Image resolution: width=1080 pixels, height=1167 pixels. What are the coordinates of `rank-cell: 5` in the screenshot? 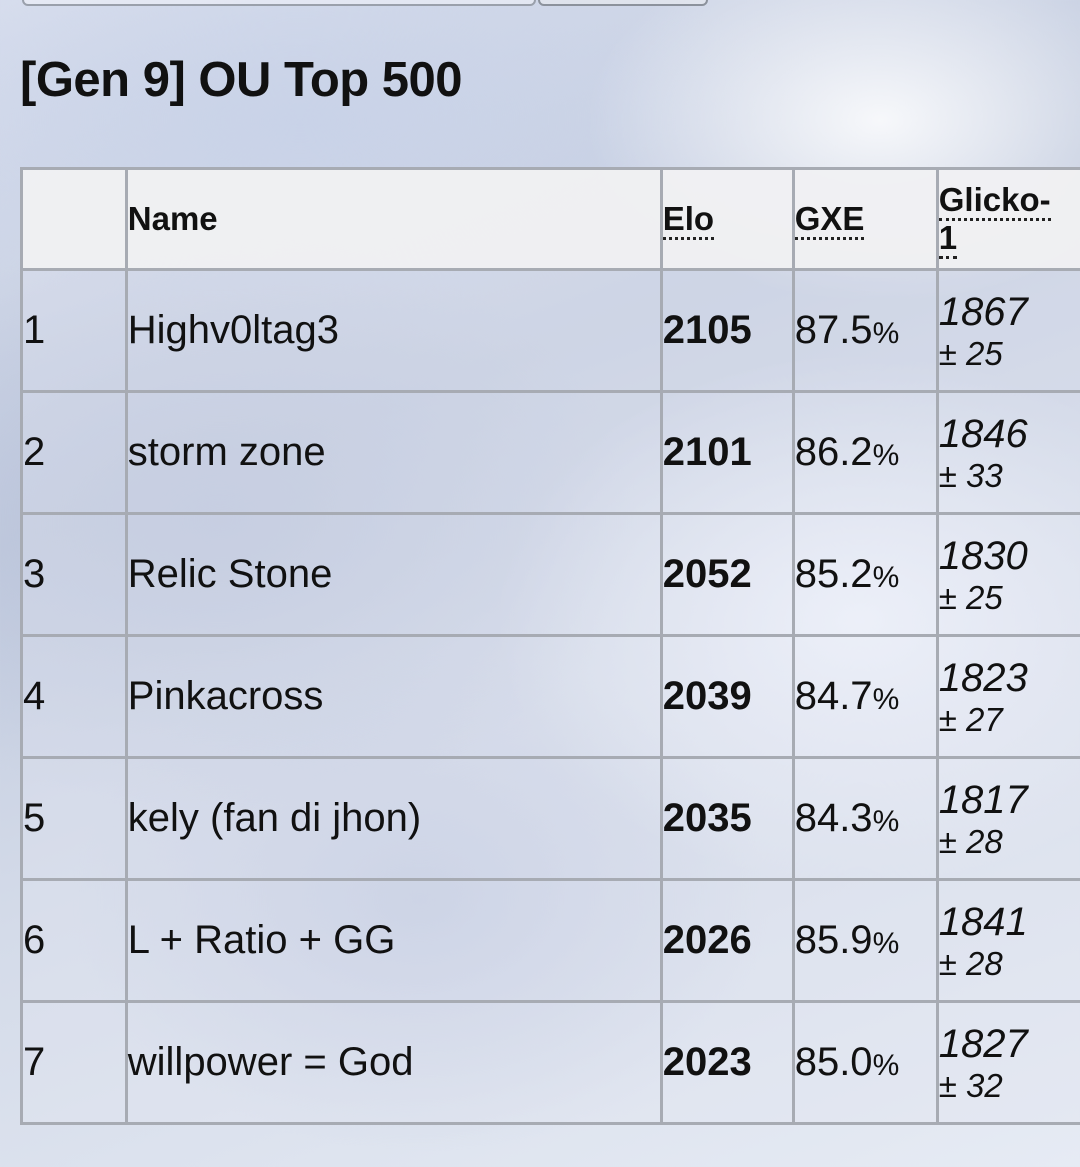 It's located at (74, 818).